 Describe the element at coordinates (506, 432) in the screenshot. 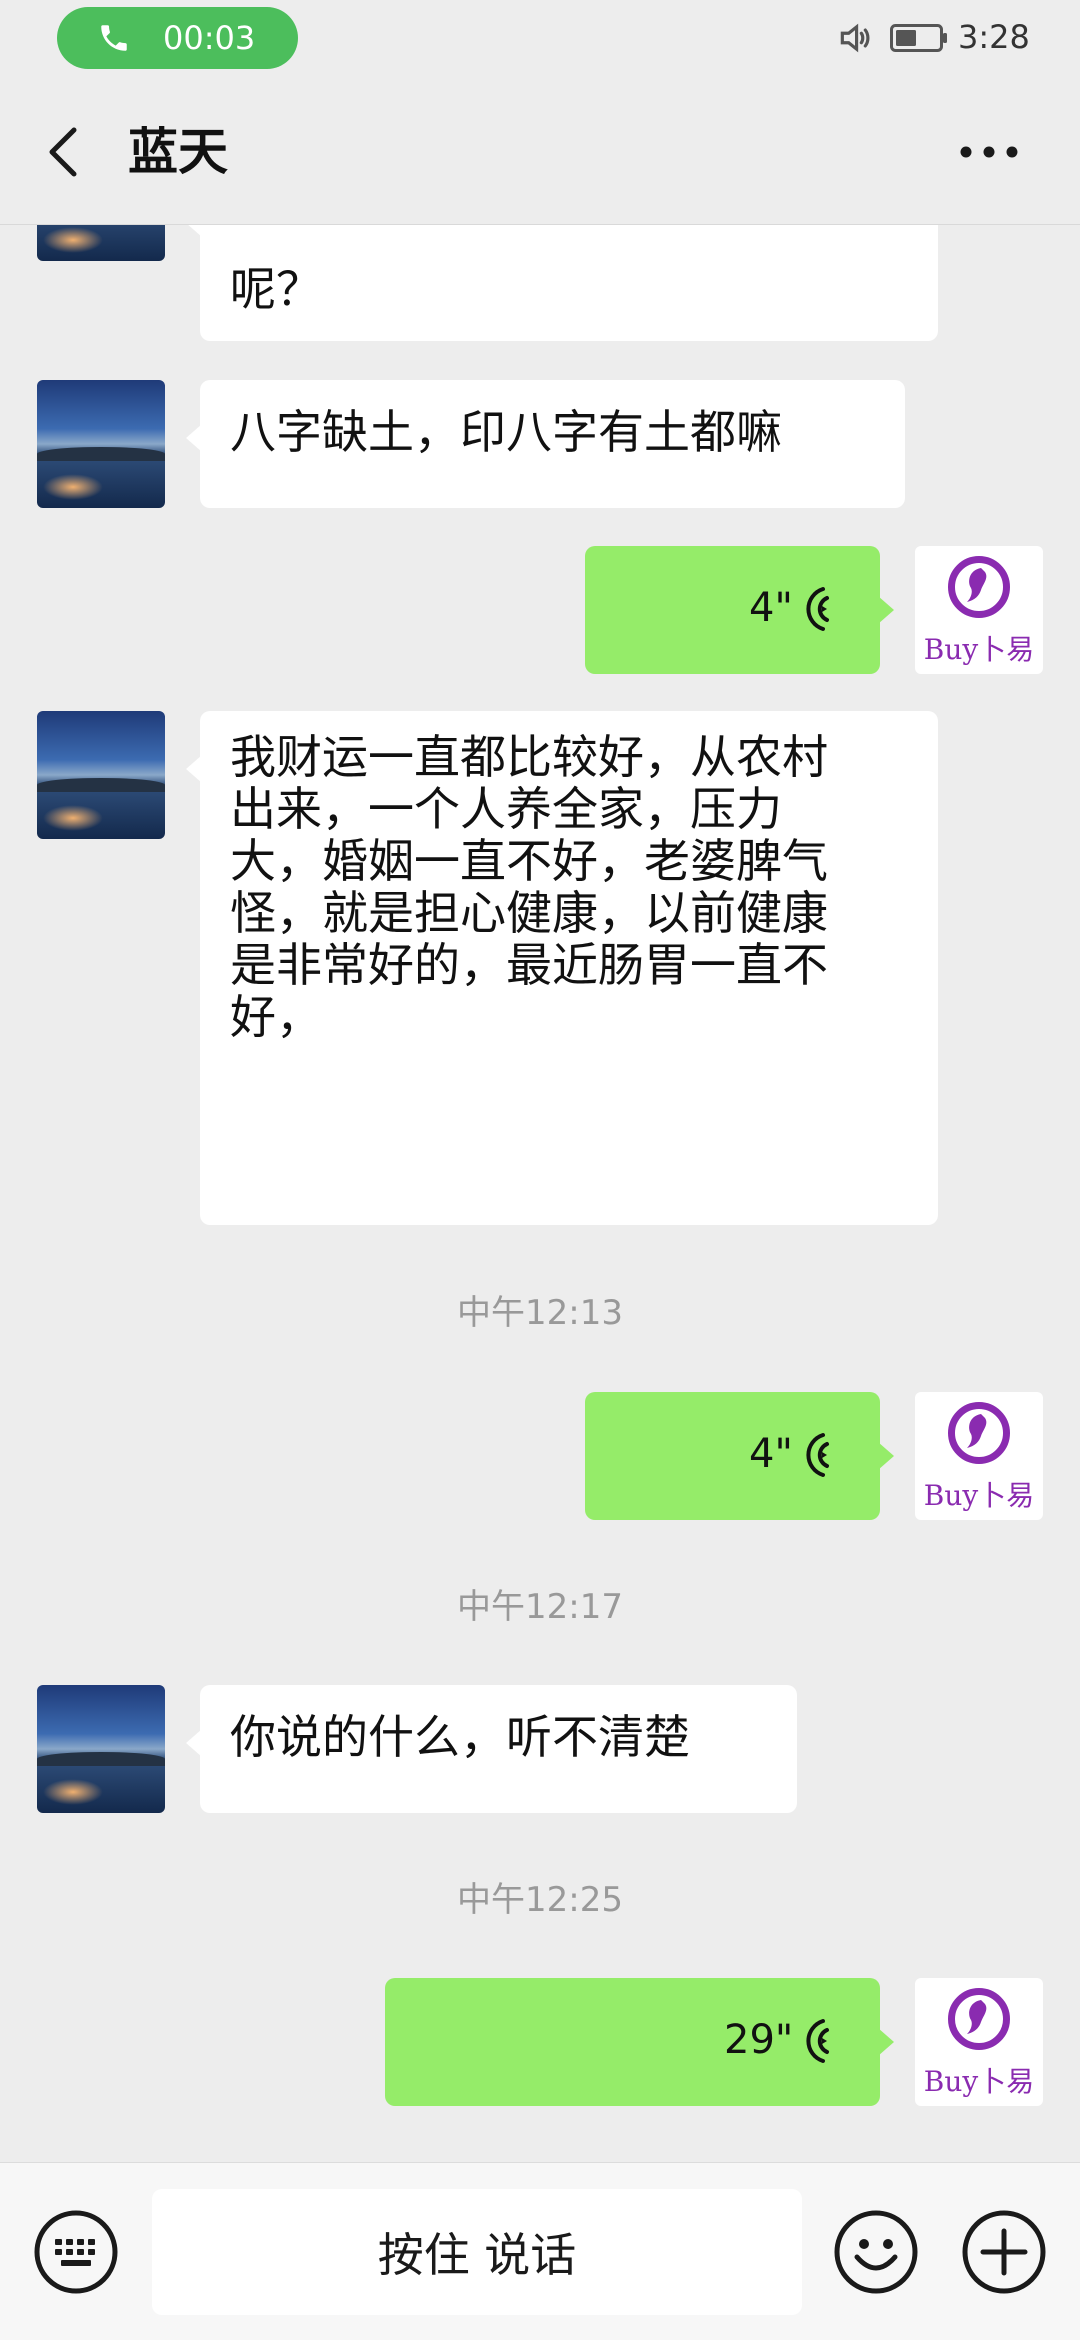

I see `message-text: 八字缺土，印八字有土都嘛` at that location.